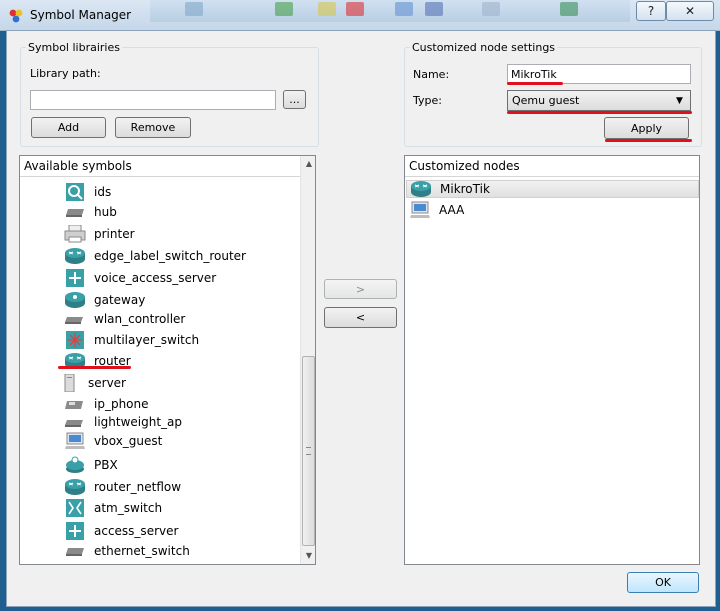 The height and width of the screenshot is (611, 720). Describe the element at coordinates (147, 339) in the screenshot. I see `available-symbol-label: multilayer_switch` at that location.